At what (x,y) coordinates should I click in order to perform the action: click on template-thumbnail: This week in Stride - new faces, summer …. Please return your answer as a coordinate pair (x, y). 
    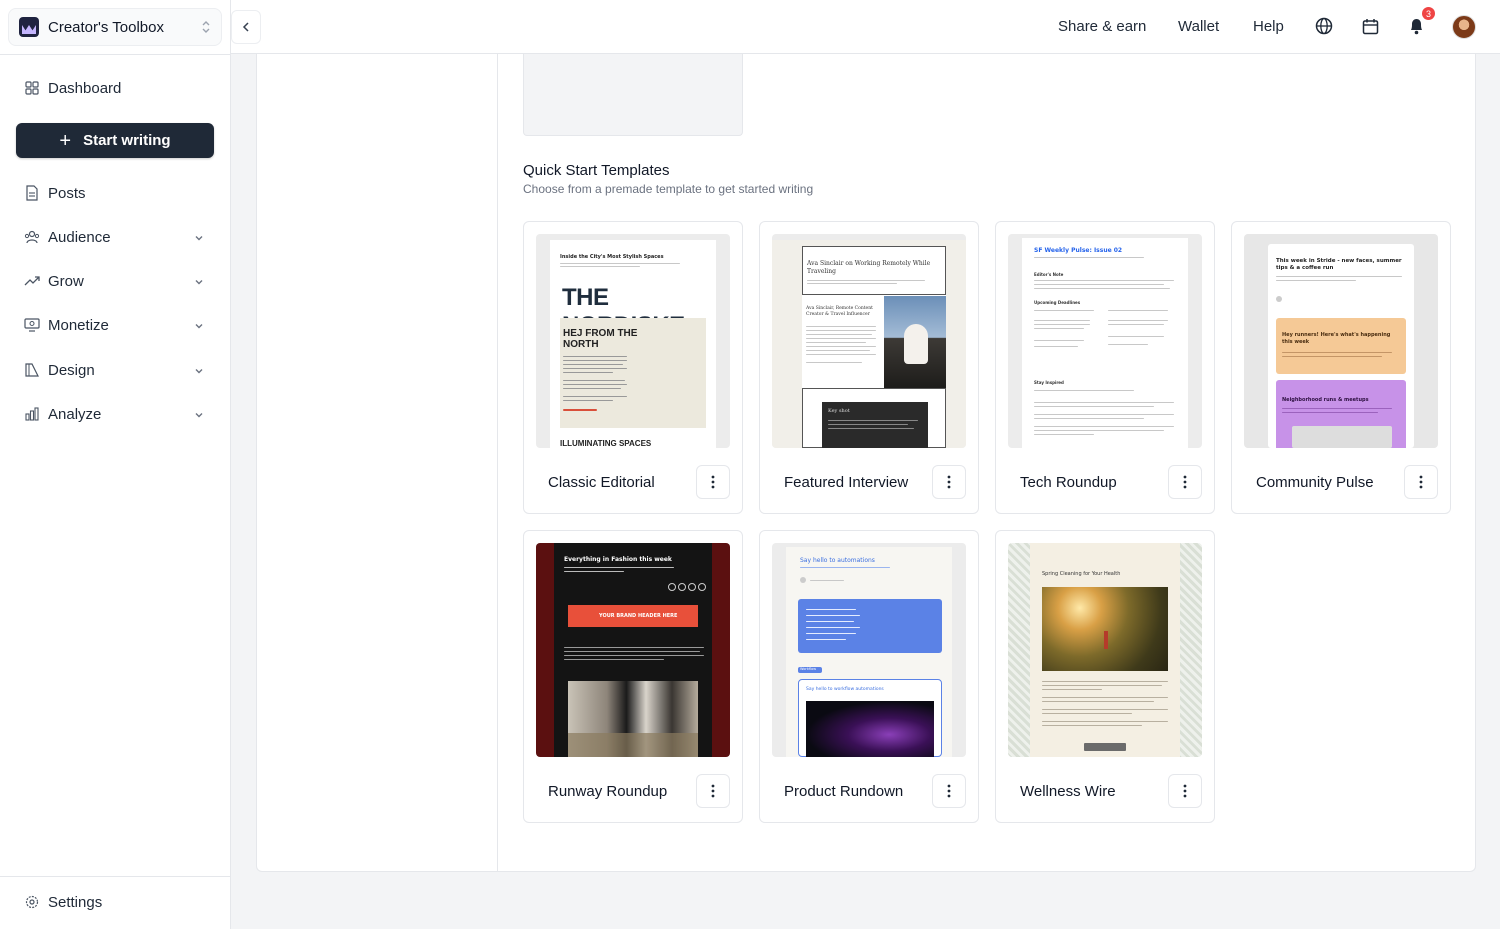
    Looking at the image, I should click on (1341, 341).